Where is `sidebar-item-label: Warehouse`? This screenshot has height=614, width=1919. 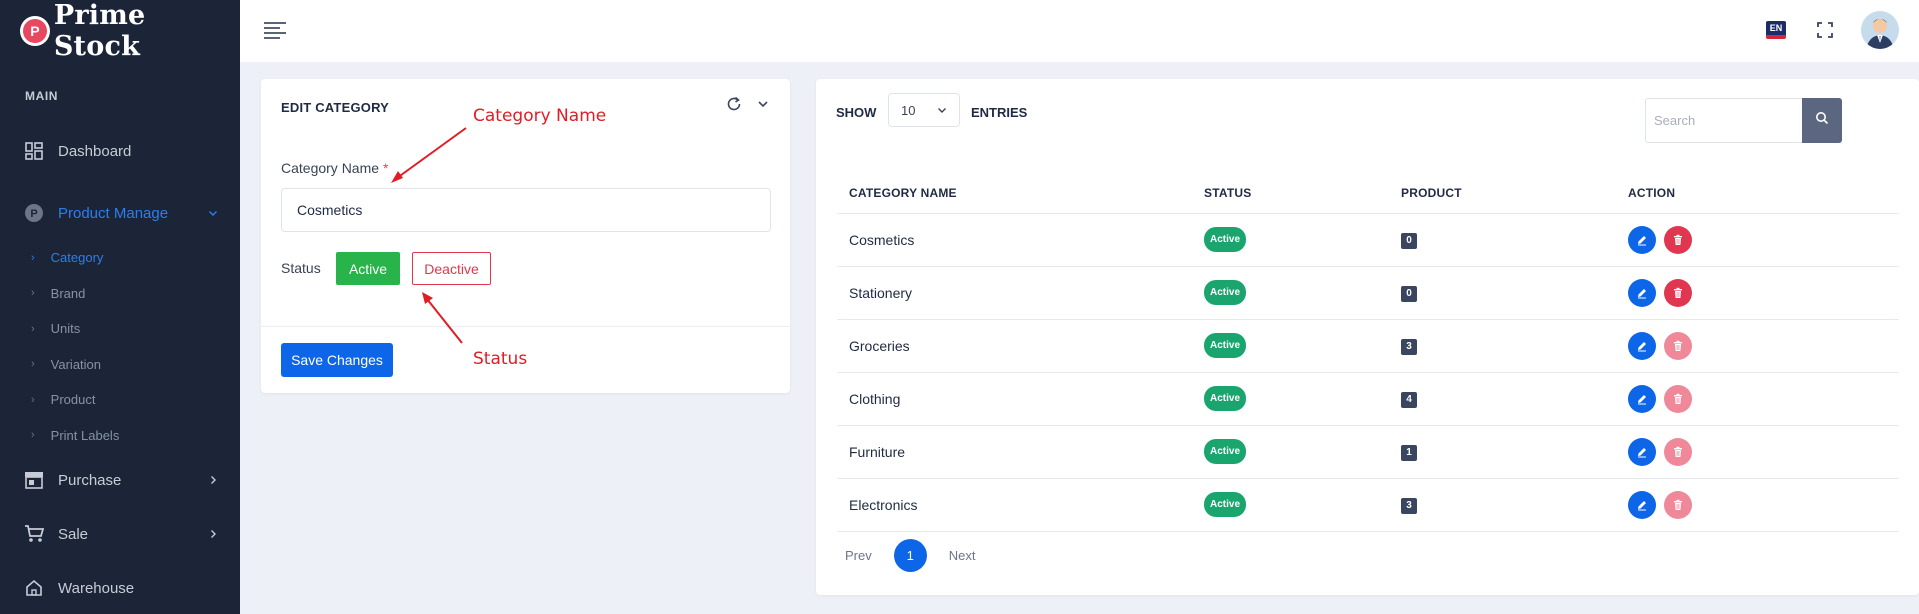
sidebar-item-label: Warehouse is located at coordinates (96, 588).